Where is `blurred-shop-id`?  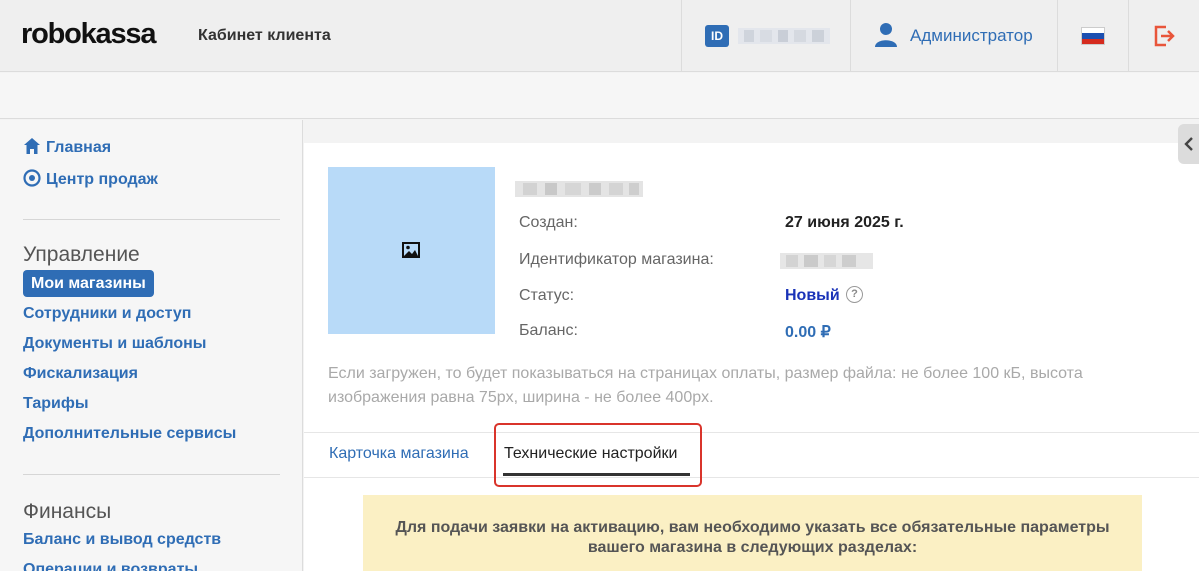
blurred-shop-id is located at coordinates (826, 261).